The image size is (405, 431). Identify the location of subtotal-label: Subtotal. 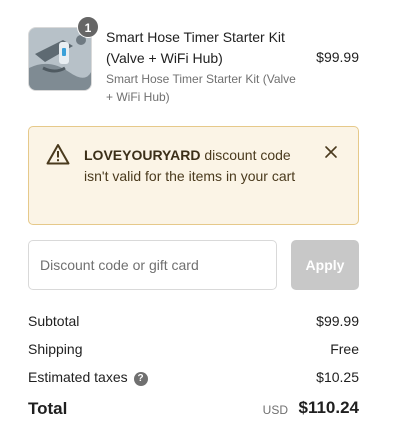
(54, 321).